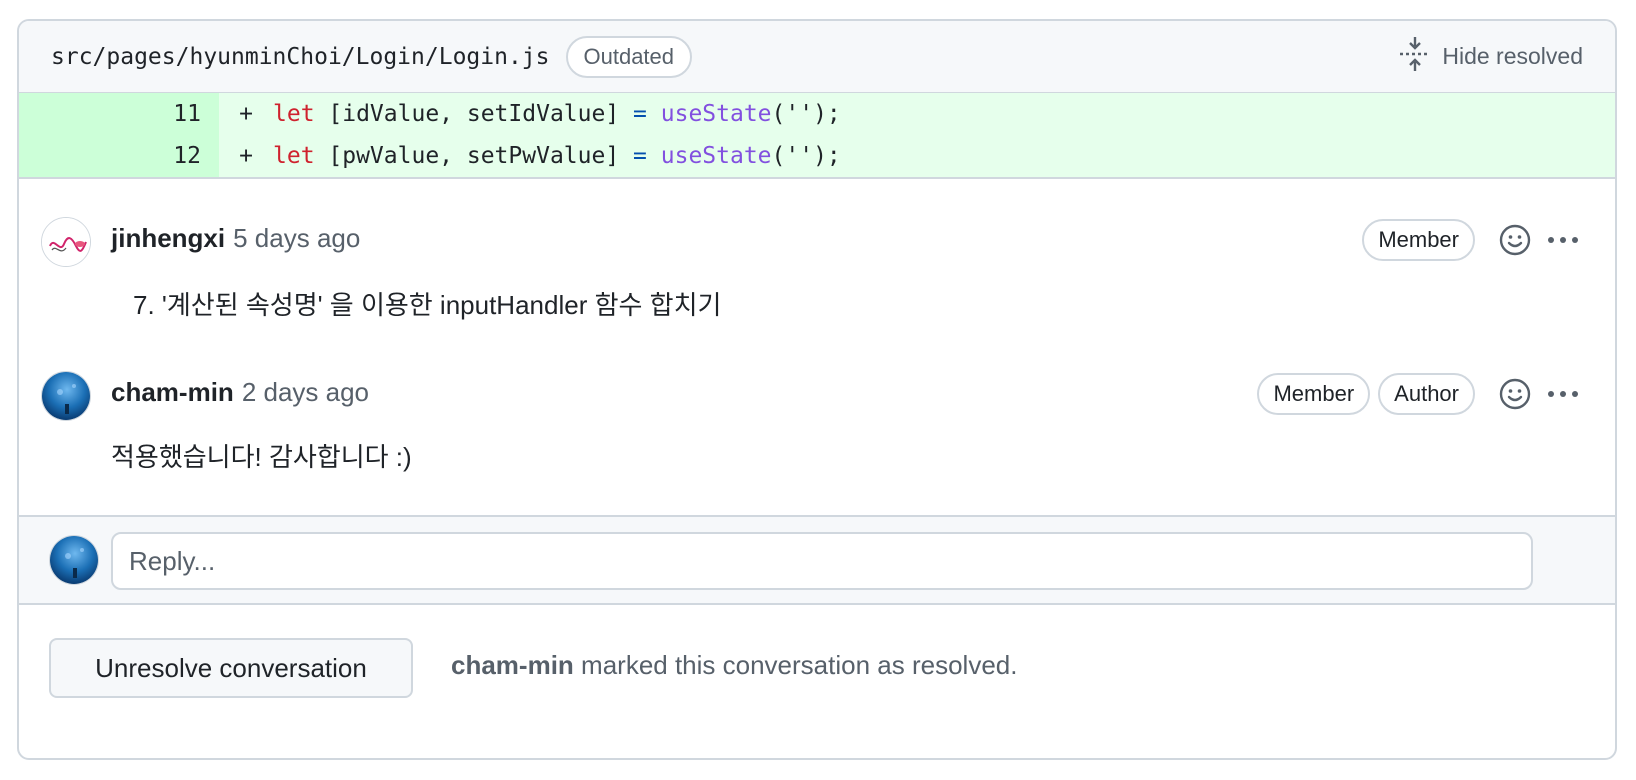 The height and width of the screenshot is (780, 1636). Describe the element at coordinates (1512, 56) in the screenshot. I see `hide-resolved-label: Hide resolved` at that location.